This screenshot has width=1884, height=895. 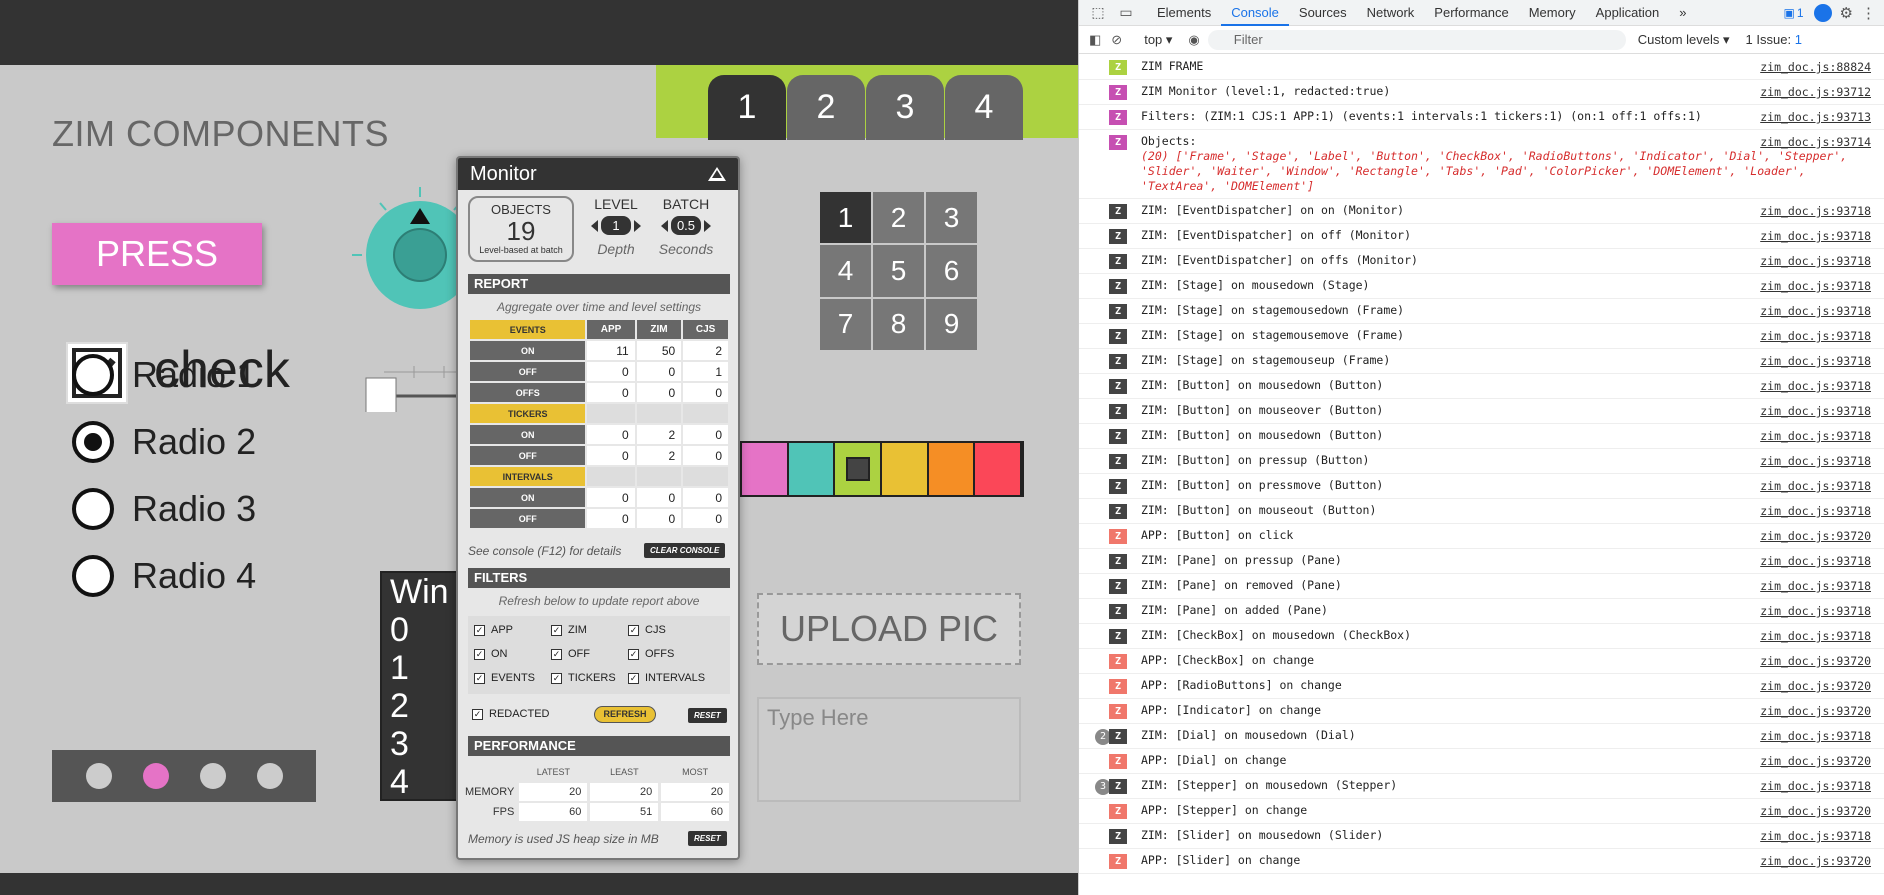 I want to click on radio-item: Radio 3, so click(x=164, y=509).